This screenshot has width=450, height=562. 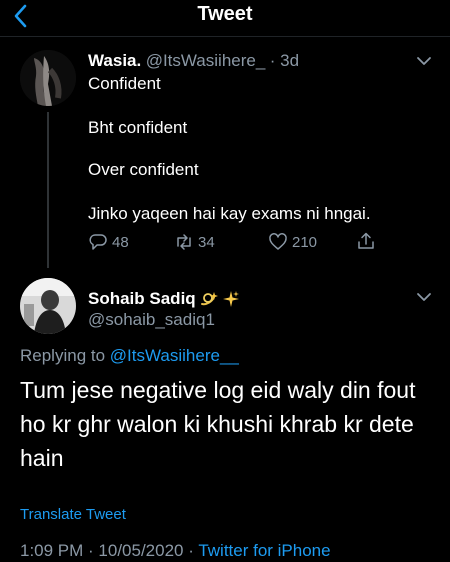 What do you see at coordinates (48, 190) in the screenshot?
I see `thread-connector` at bounding box center [48, 190].